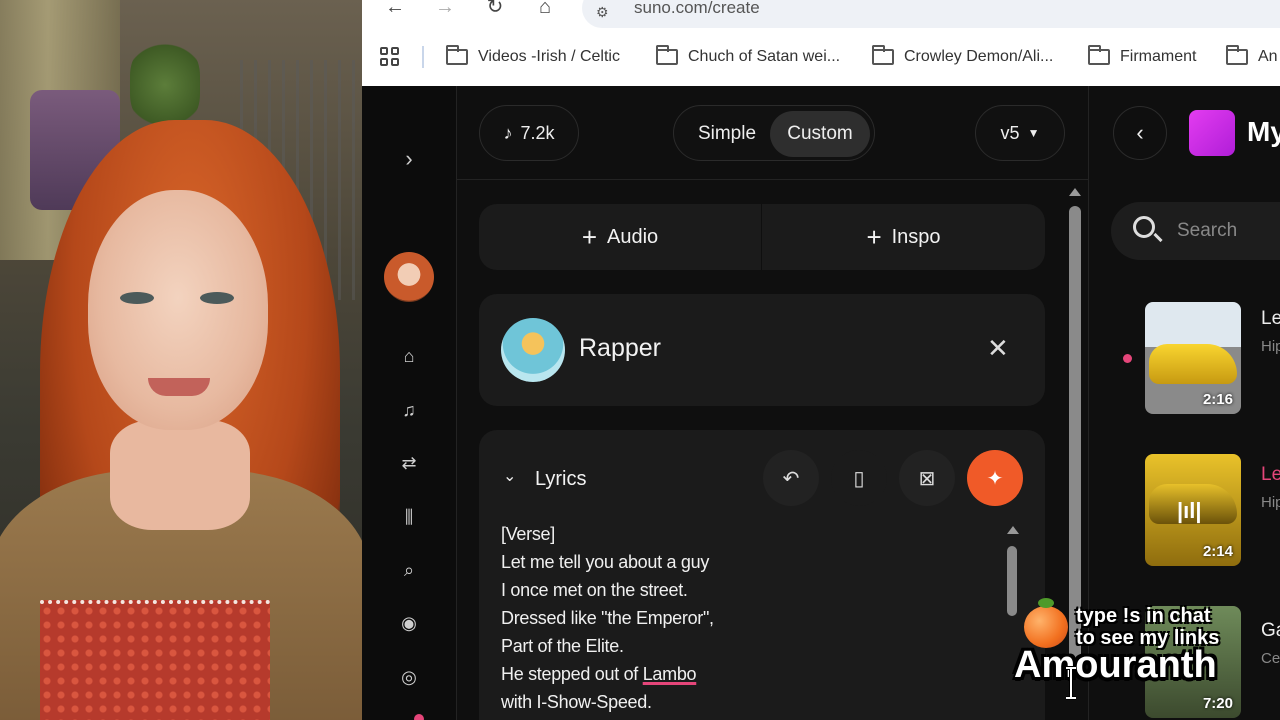  What do you see at coordinates (1217, 551) in the screenshot?
I see `song-duration: 2:14` at bounding box center [1217, 551].